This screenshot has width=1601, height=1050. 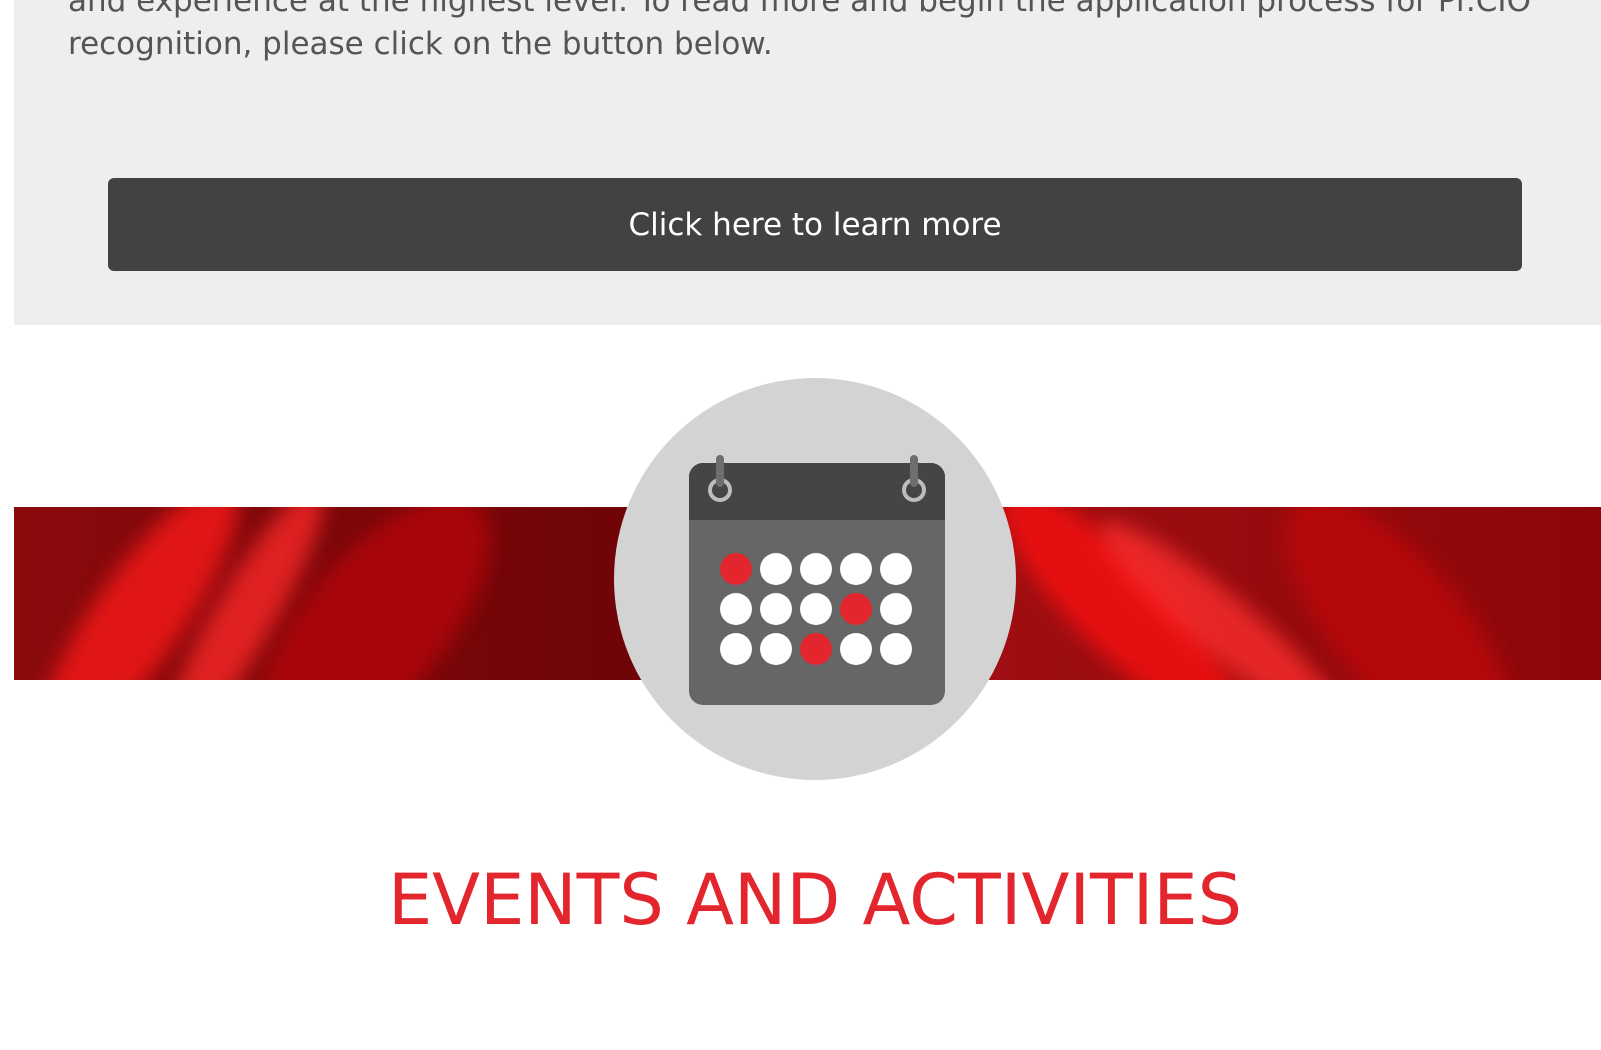 I want to click on learn-more-button: Click here to learn more, so click(x=815, y=224).